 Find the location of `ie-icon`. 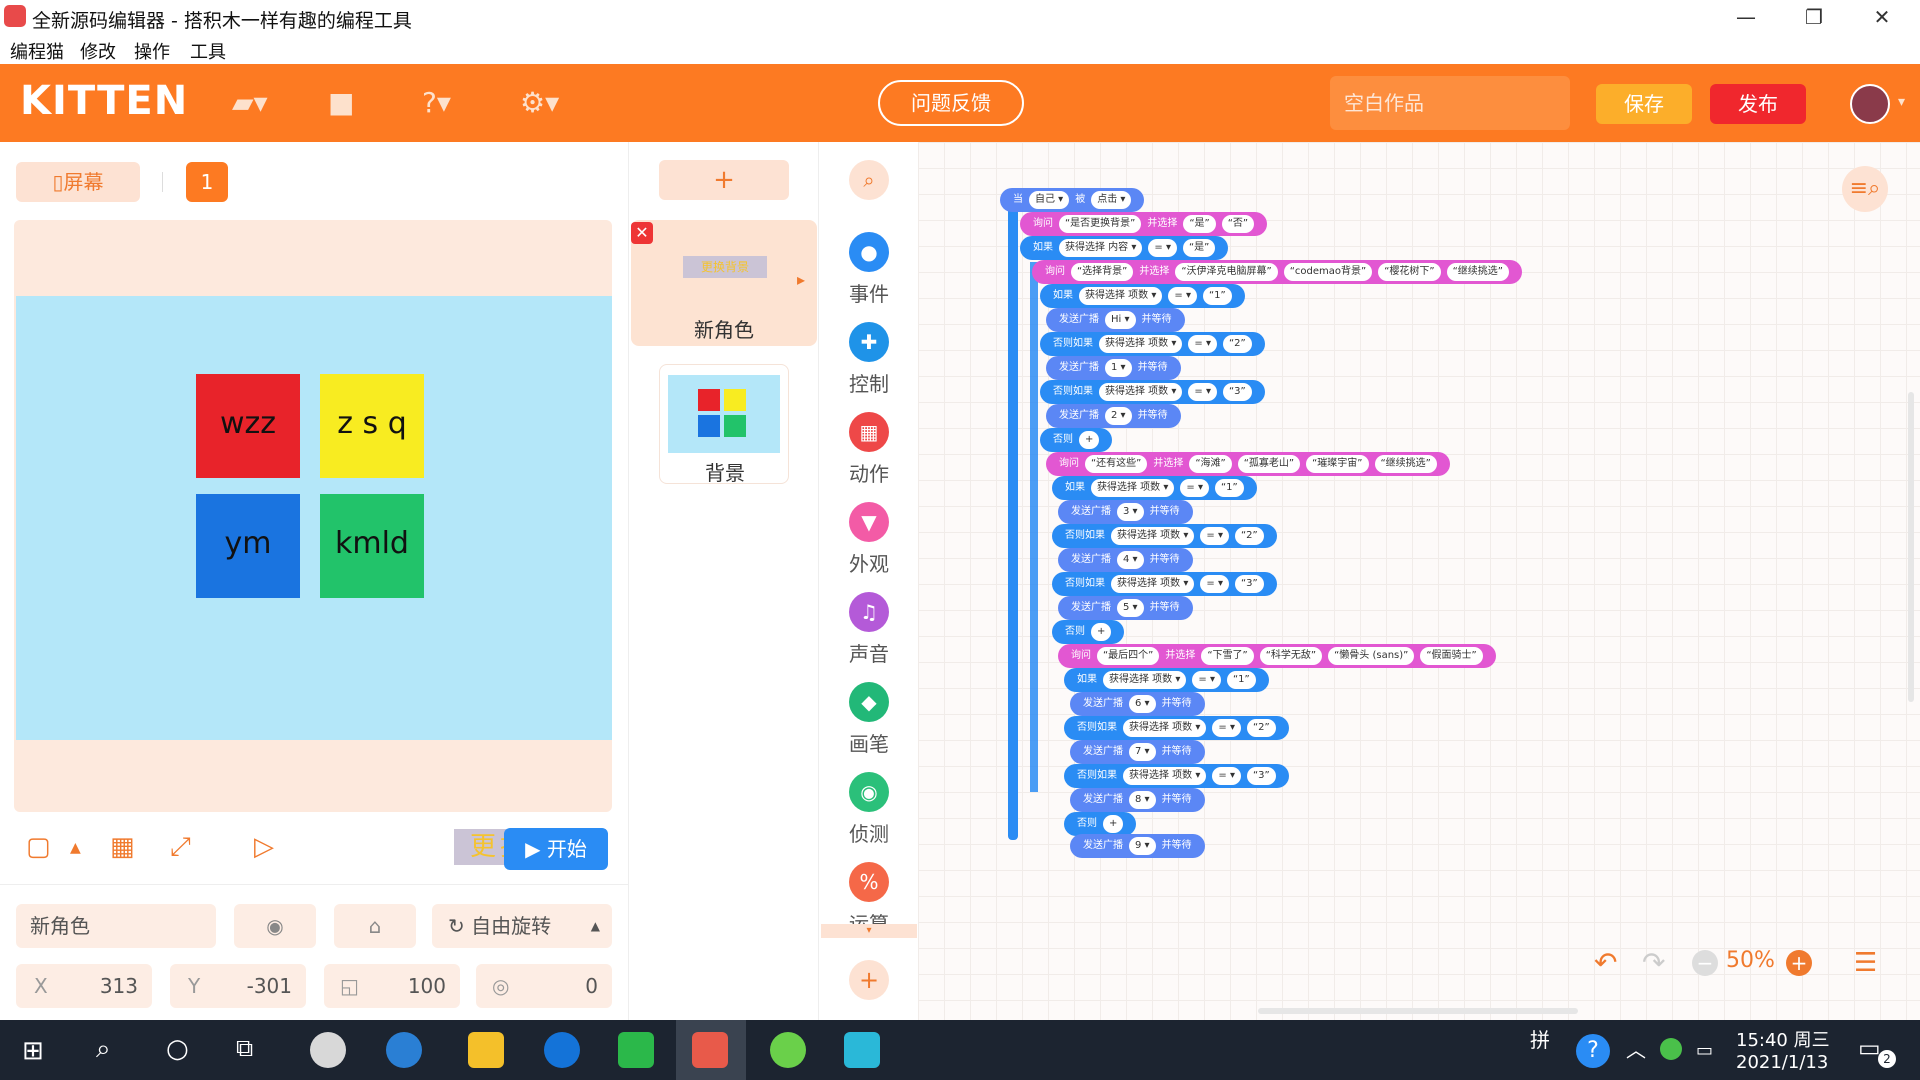

ie-icon is located at coordinates (404, 1050).